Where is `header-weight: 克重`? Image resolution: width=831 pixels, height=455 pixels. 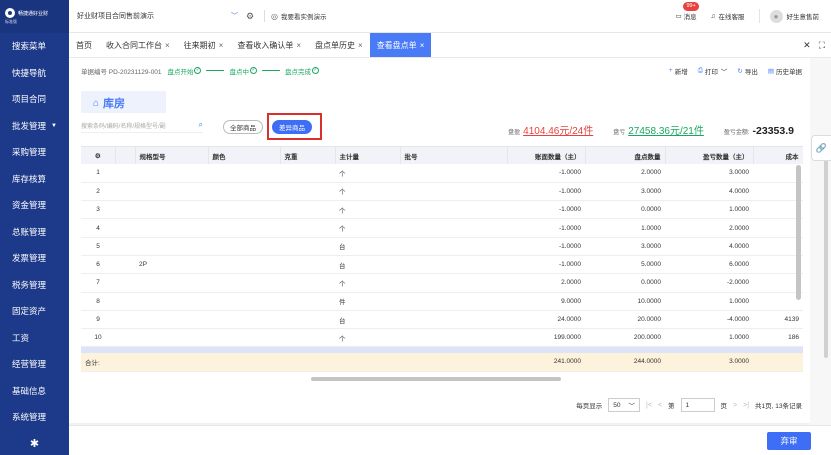 header-weight: 克重 is located at coordinates (308, 155).